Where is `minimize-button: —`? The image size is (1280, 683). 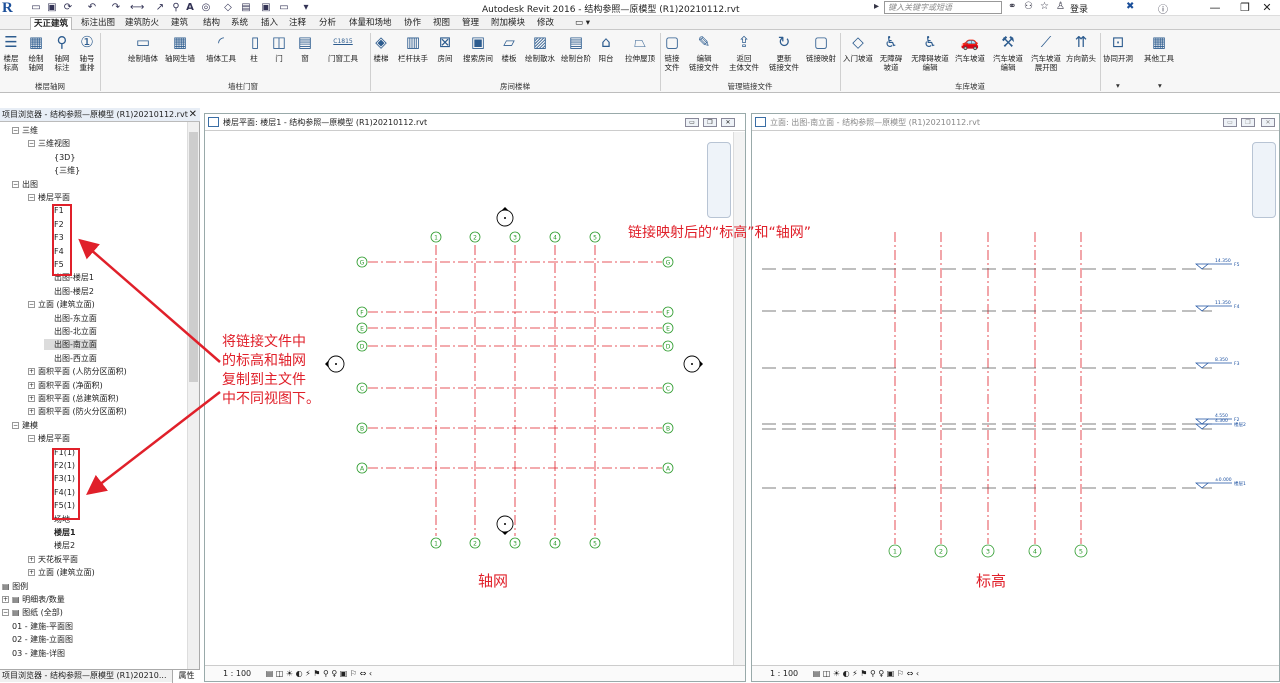 minimize-button: — is located at coordinates (1215, 7).